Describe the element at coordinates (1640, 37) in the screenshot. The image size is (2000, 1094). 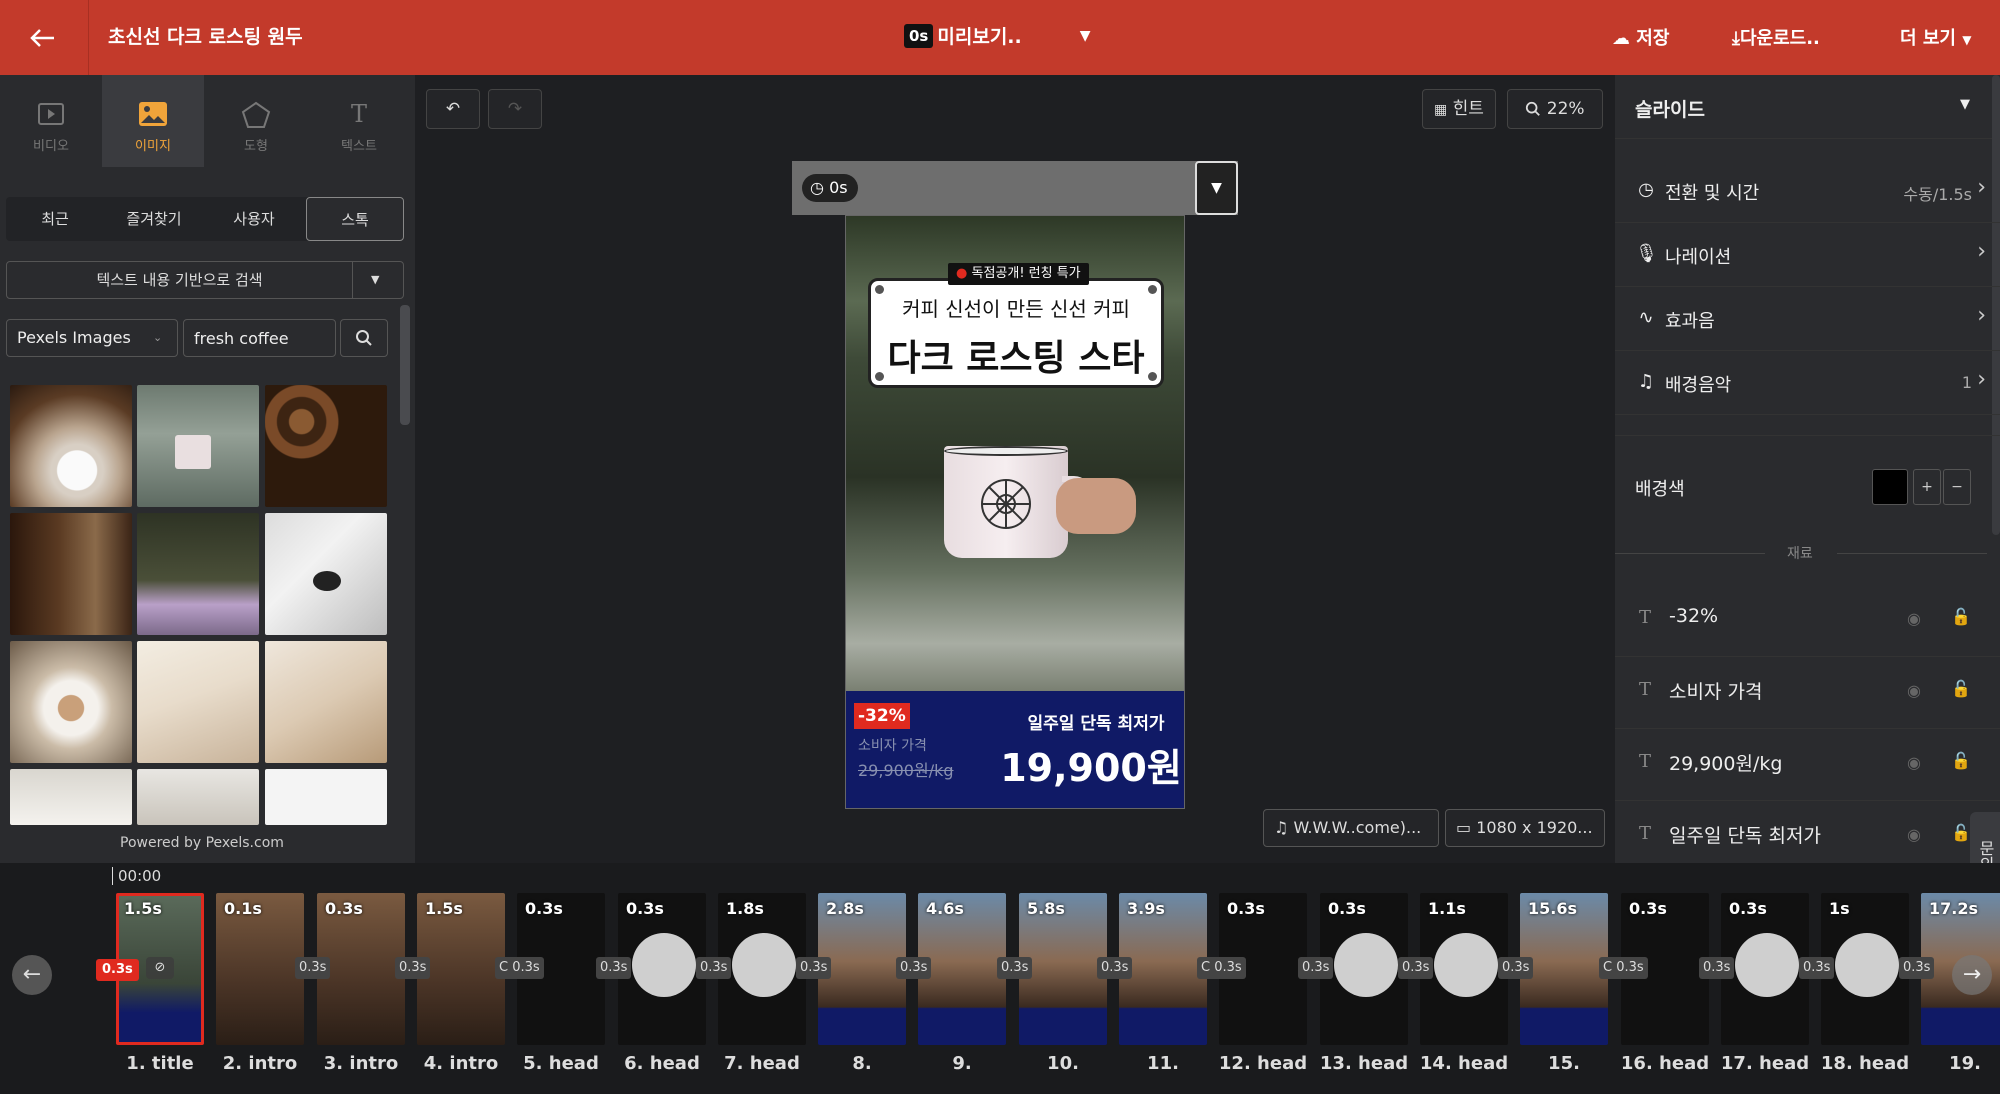
I see `save-button: ☁ 저장` at that location.